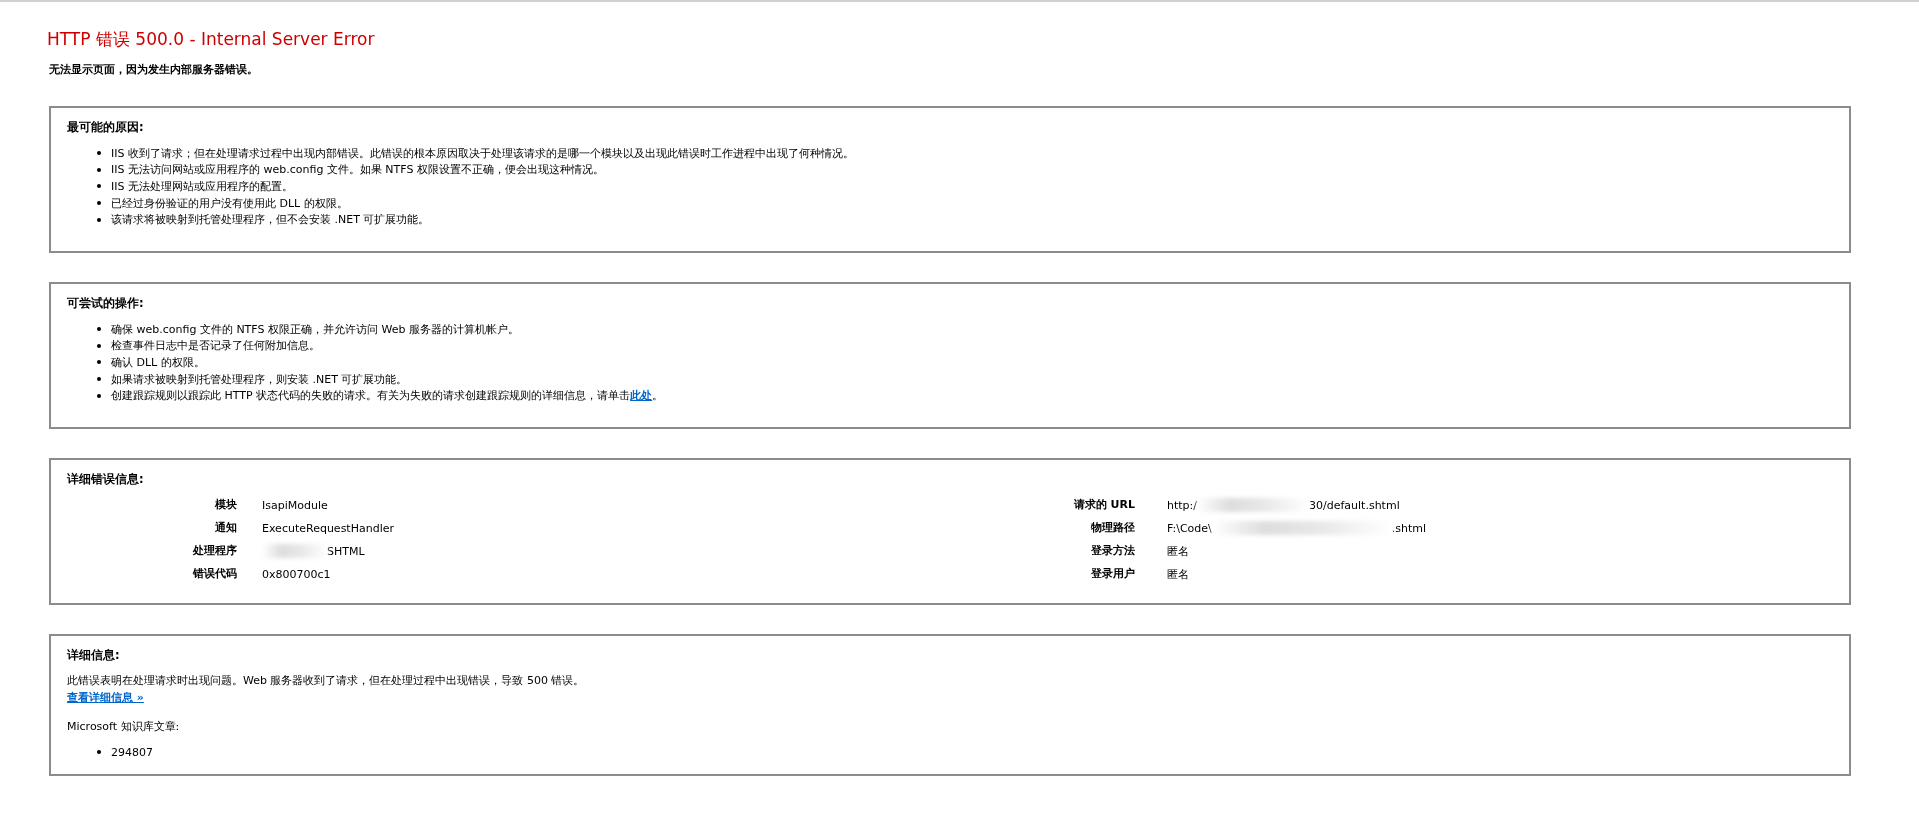  Describe the element at coordinates (158, 362) in the screenshot. I see `list-item-text: 确认 DLL 的权限。` at that location.